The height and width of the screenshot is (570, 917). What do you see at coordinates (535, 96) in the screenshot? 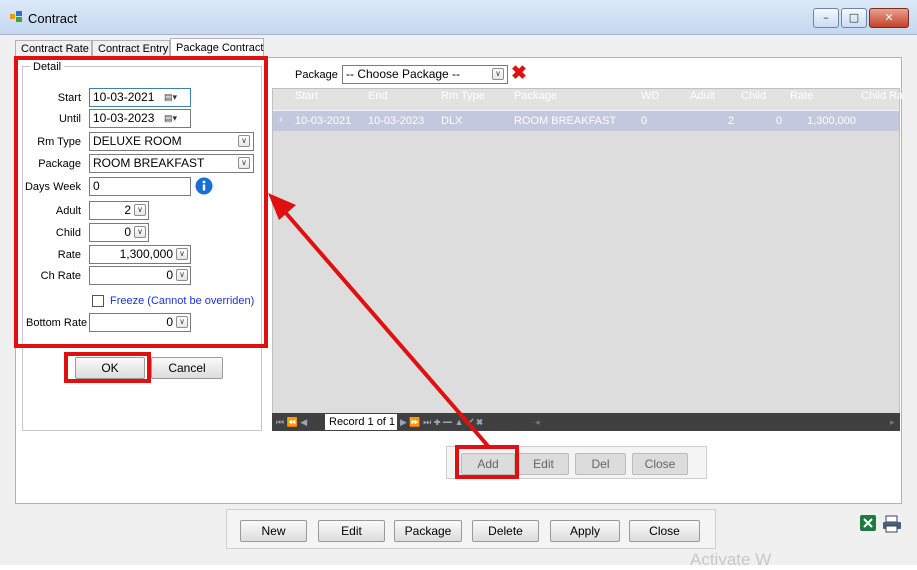
I see `column-header-package: Package` at bounding box center [535, 96].